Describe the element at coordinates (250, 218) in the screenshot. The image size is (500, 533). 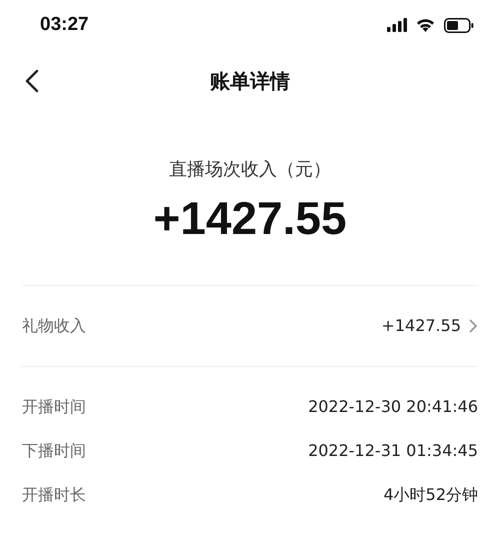
I see `income-amount: +1427.55` at that location.